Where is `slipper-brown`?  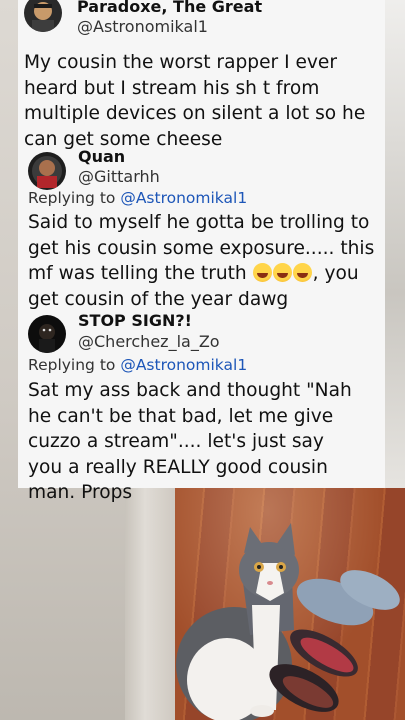 slipper-brown is located at coordinates (304, 688).